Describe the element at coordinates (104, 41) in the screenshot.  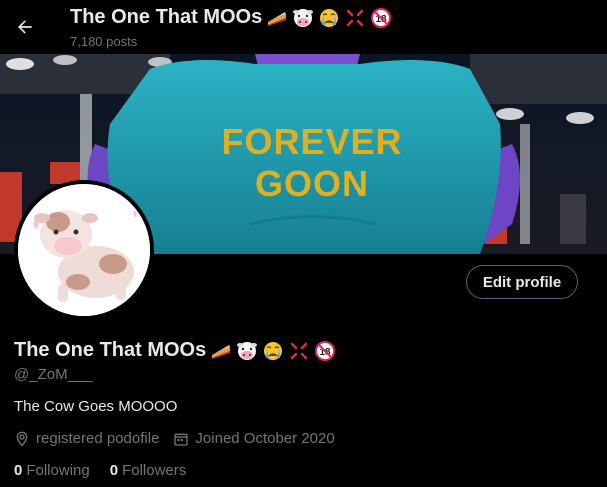
I see `post-count: 7,180 posts` at that location.